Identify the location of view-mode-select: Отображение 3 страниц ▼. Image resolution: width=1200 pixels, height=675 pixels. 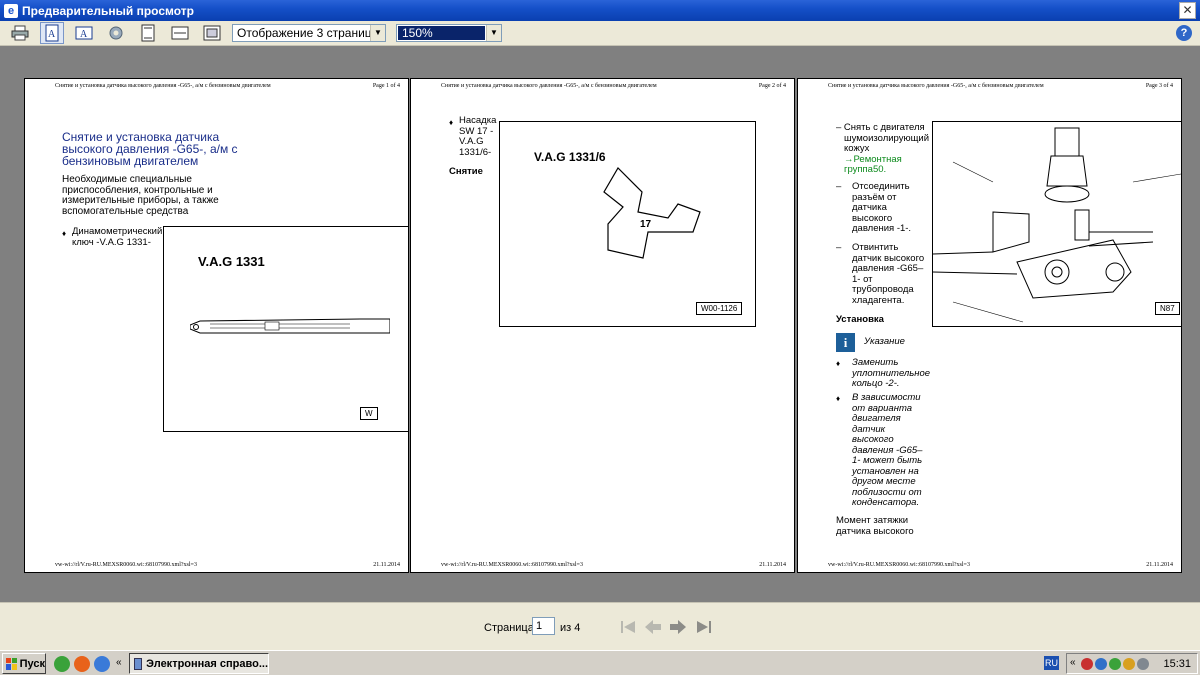
(309, 33).